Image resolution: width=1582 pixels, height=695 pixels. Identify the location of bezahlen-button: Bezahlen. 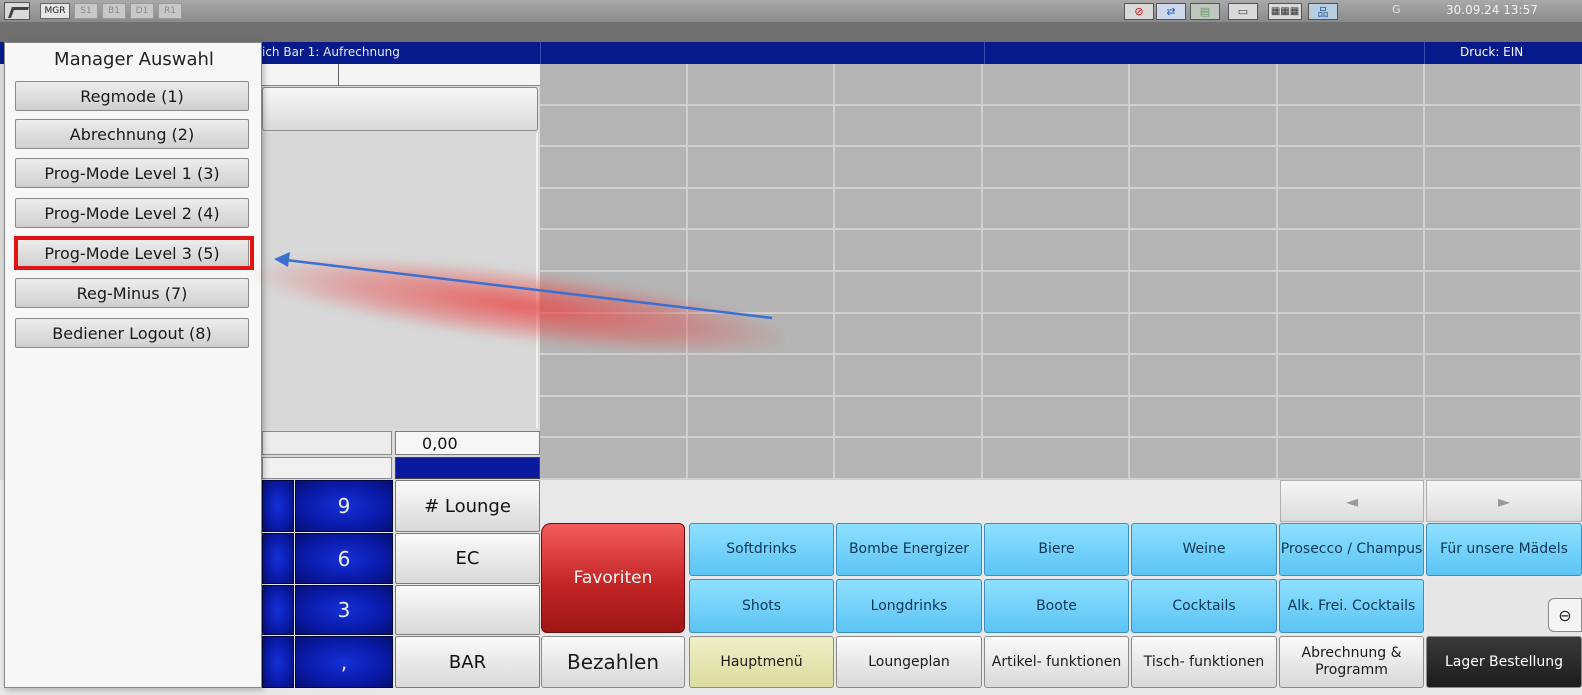
(613, 662).